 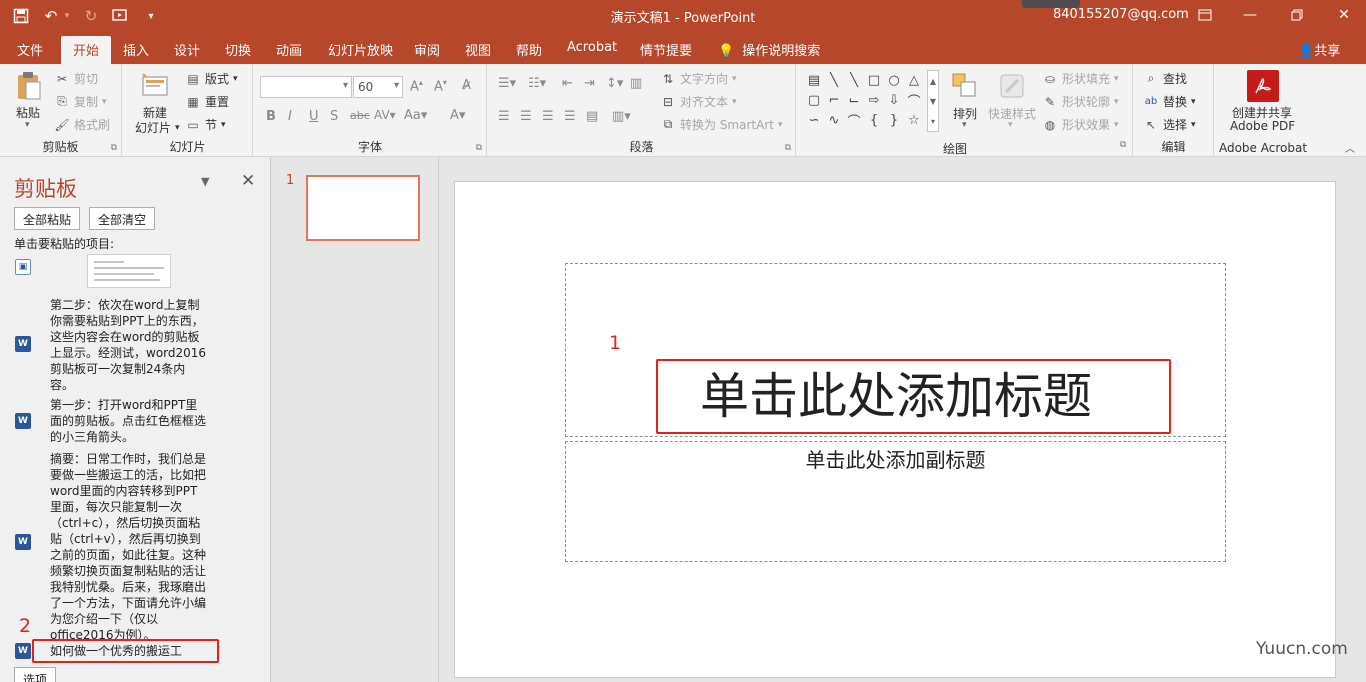 What do you see at coordinates (478, 49) in the screenshot?
I see `tab-view: 视图` at bounding box center [478, 49].